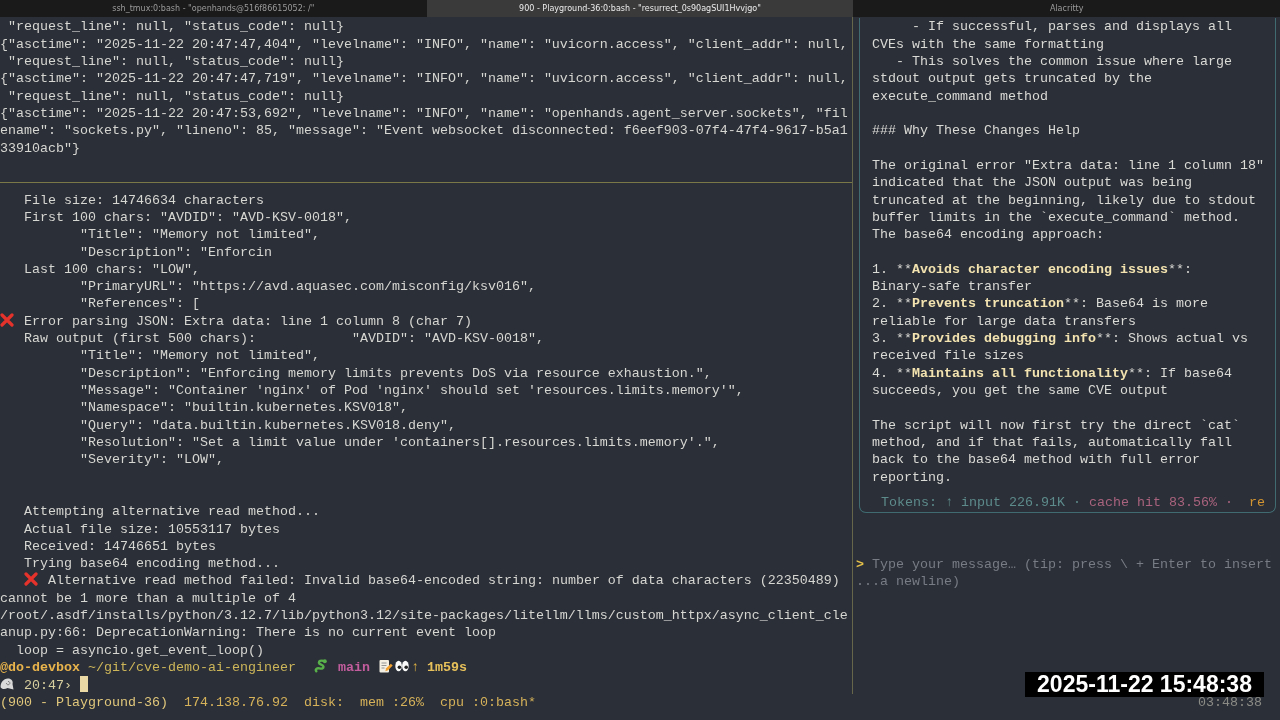 The image size is (1280, 720). I want to click on output-line: "Namespace": "builtin.kubernetes.KSV018",, so click(244, 408).